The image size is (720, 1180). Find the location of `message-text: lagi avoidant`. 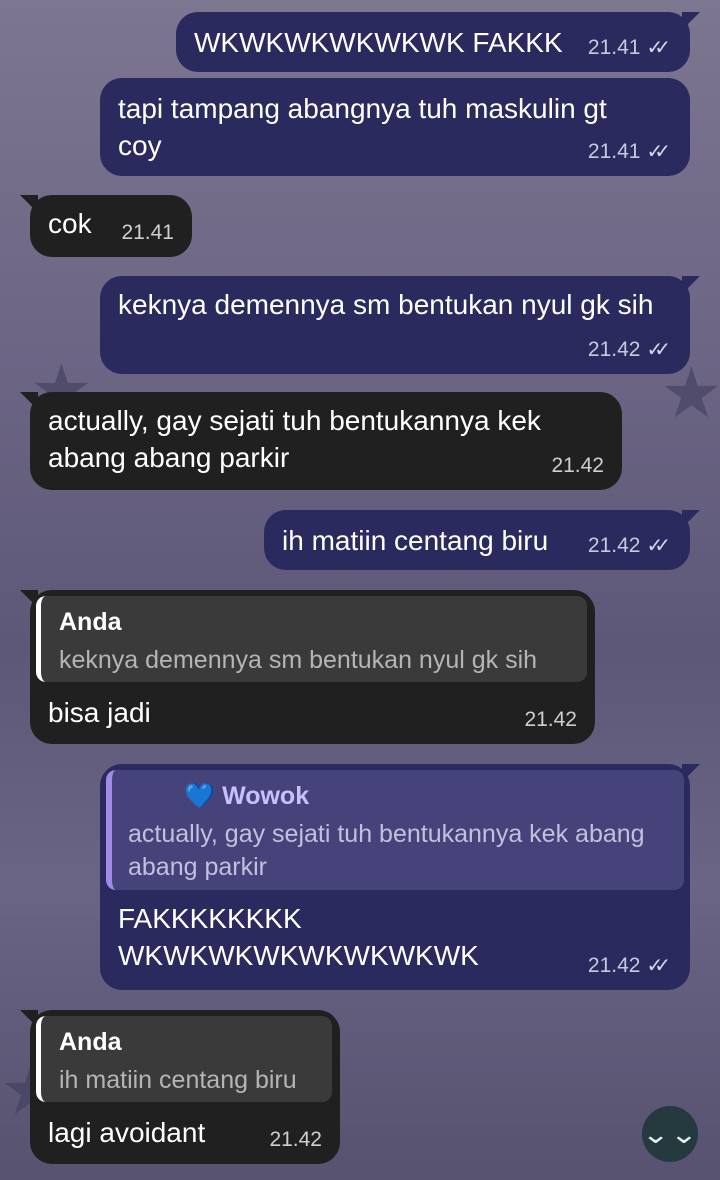

message-text: lagi avoidant is located at coordinates (127, 1132).